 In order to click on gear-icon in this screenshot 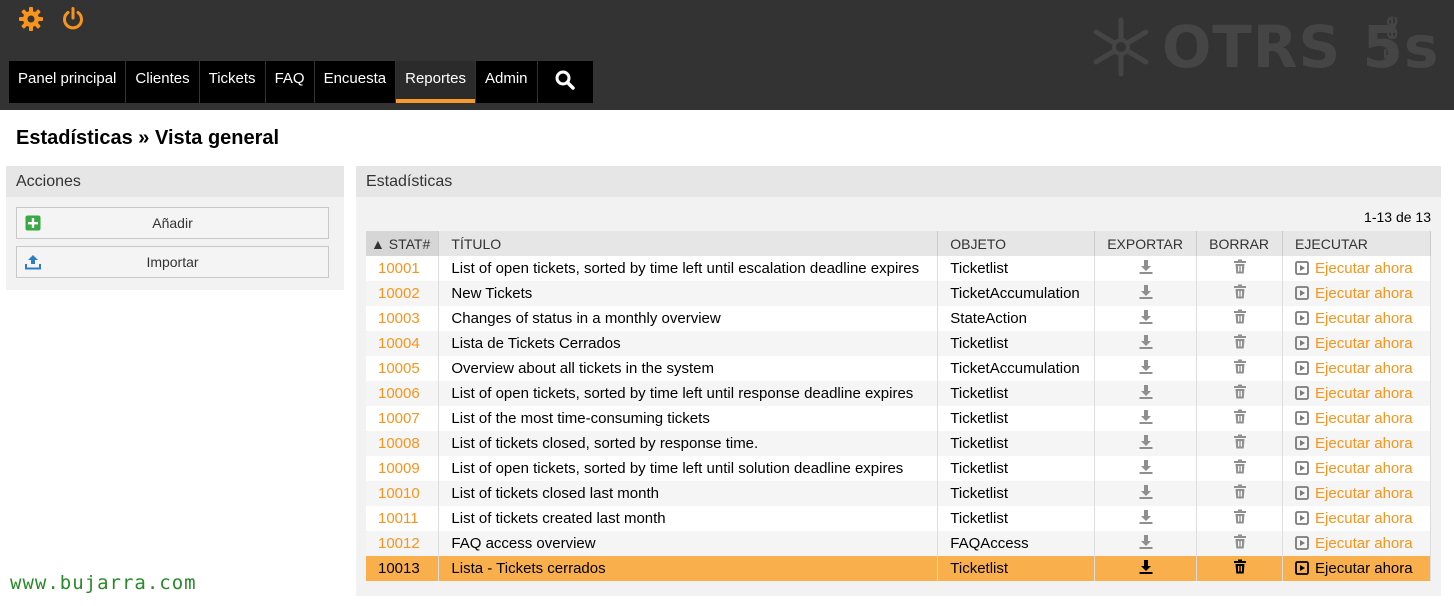, I will do `click(31, 19)`.